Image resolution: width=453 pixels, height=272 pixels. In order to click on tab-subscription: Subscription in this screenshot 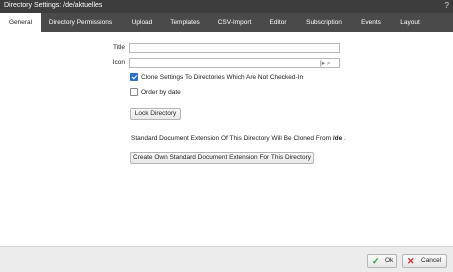, I will do `click(324, 22)`.